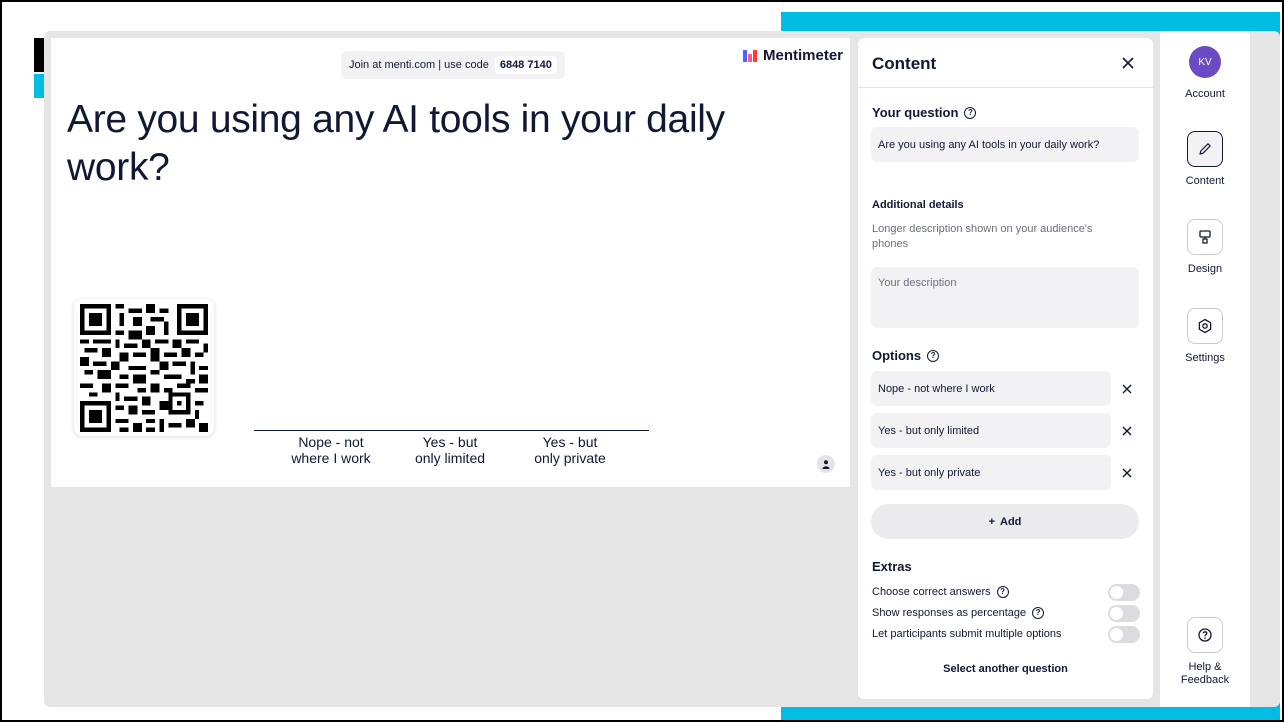 This screenshot has width=1284, height=722. Describe the element at coordinates (525, 65) in the screenshot. I see `join-code: 6848 7140` at that location.